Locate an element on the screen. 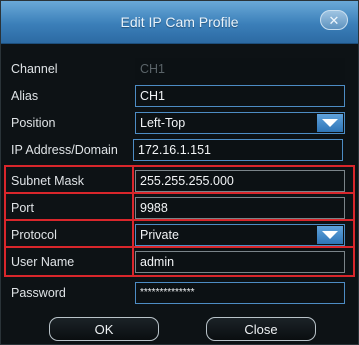 The image size is (359, 345). subnet-mask-label: Subnet Mask is located at coordinates (47, 181).